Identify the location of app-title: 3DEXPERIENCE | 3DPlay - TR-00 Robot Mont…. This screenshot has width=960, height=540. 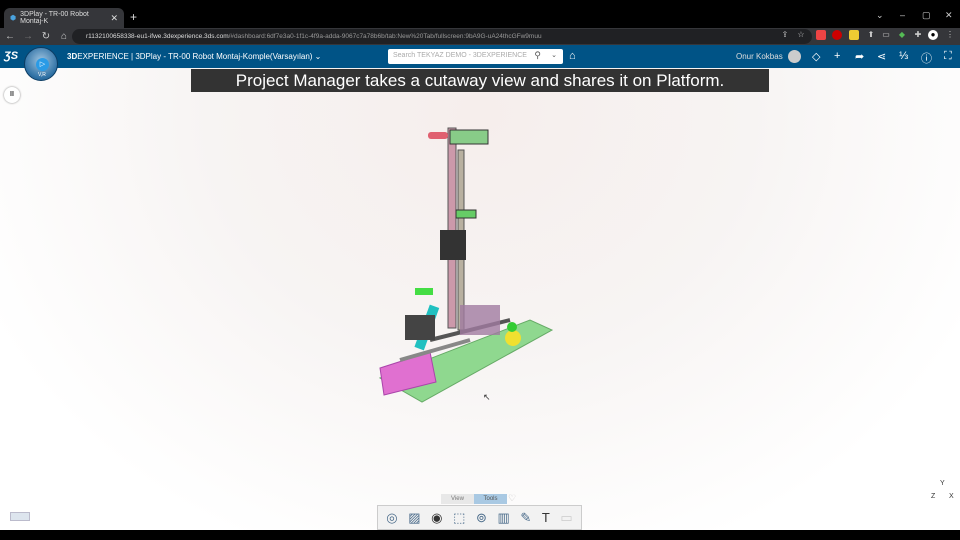
(194, 56).